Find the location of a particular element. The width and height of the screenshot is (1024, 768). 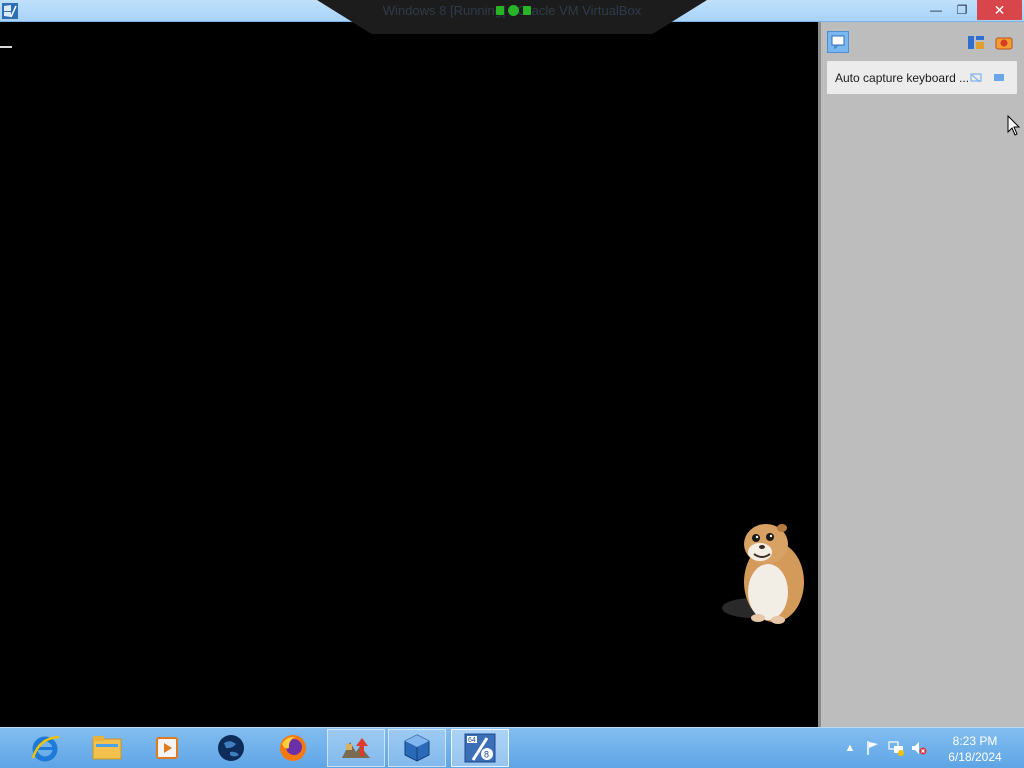

taskbar-internet-explorer is located at coordinates (45, 748).